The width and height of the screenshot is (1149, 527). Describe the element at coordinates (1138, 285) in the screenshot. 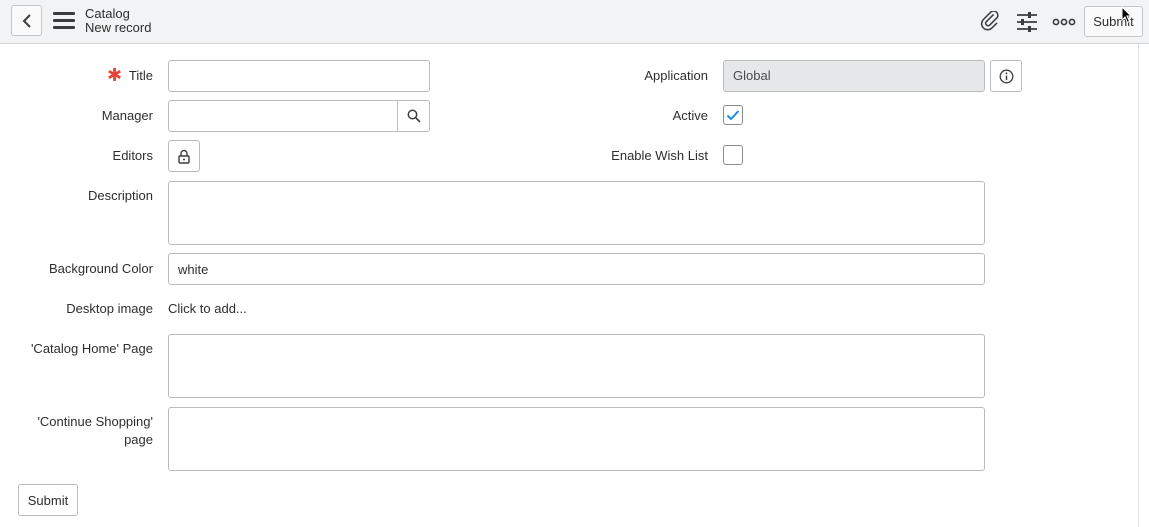

I see `scroll-divider` at that location.